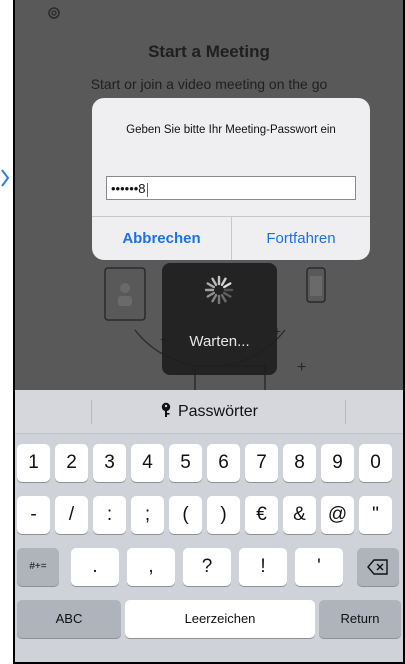 The image size is (405, 664). What do you see at coordinates (223, 515) in the screenshot?
I see `keyboard-key: )` at bounding box center [223, 515].